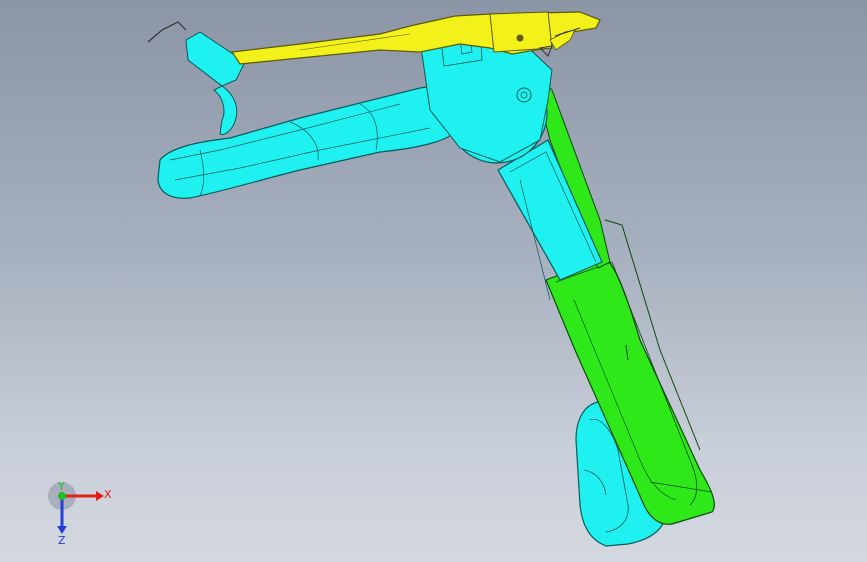  I want to click on x-axis-label: X, so click(108, 494).